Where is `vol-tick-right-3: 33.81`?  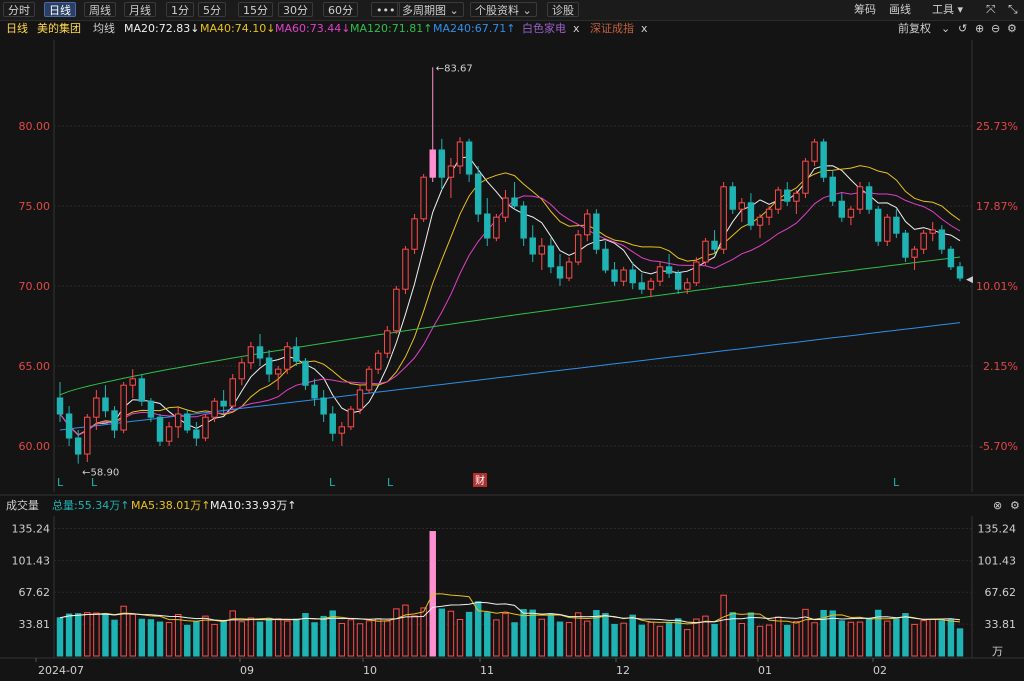 vol-tick-right-3: 33.81 is located at coordinates (1001, 624).